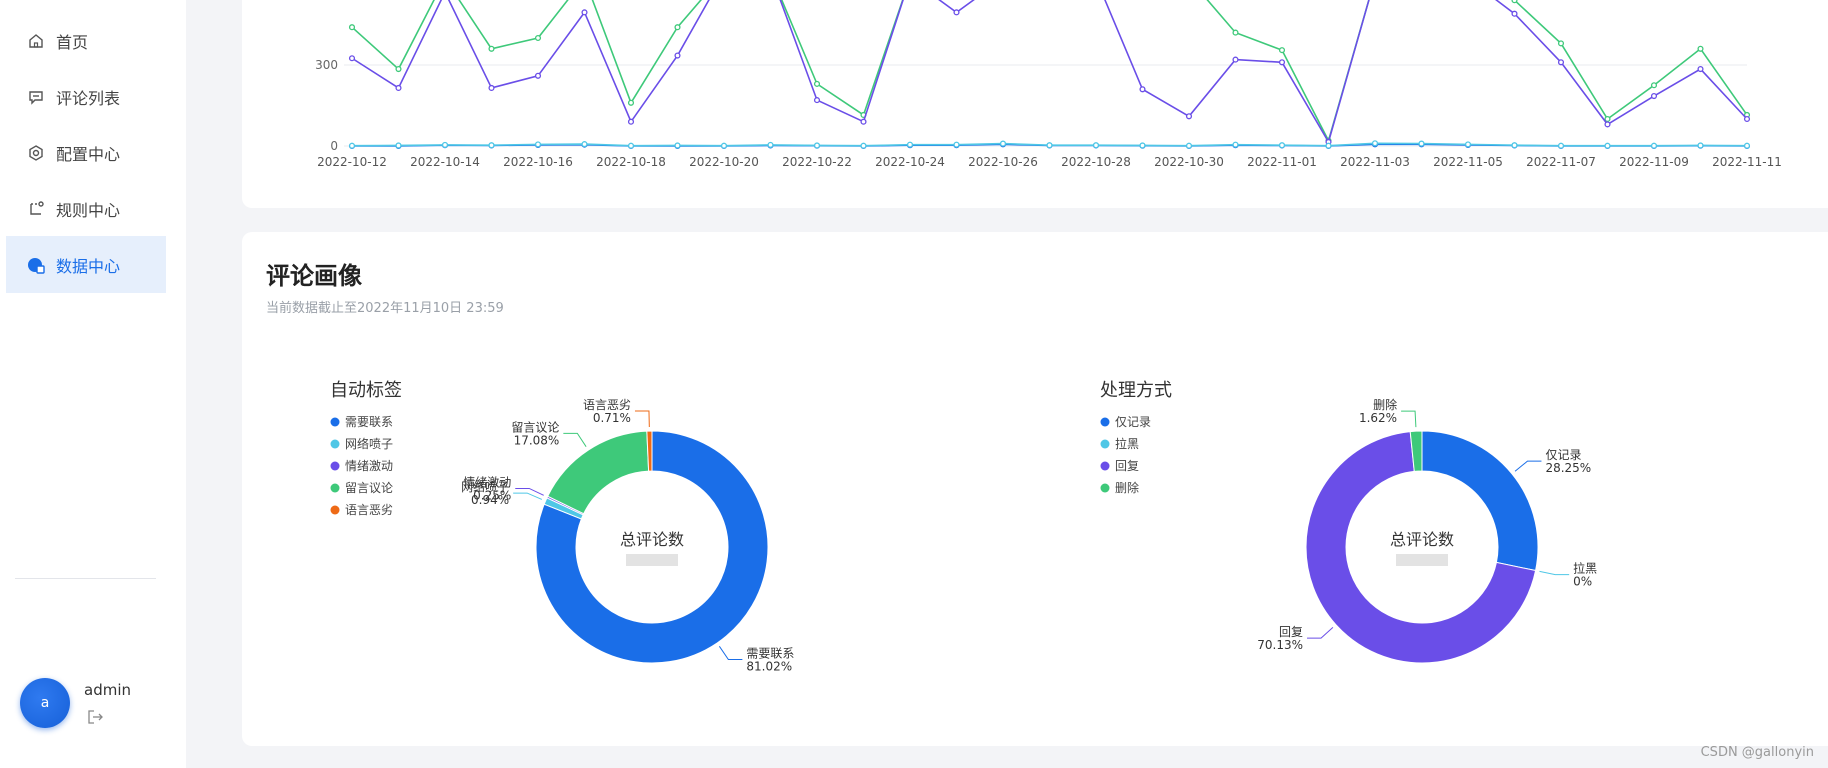 The image size is (1828, 768). What do you see at coordinates (86, 40) in the screenshot?
I see `sidebar-item-home: 首页` at bounding box center [86, 40].